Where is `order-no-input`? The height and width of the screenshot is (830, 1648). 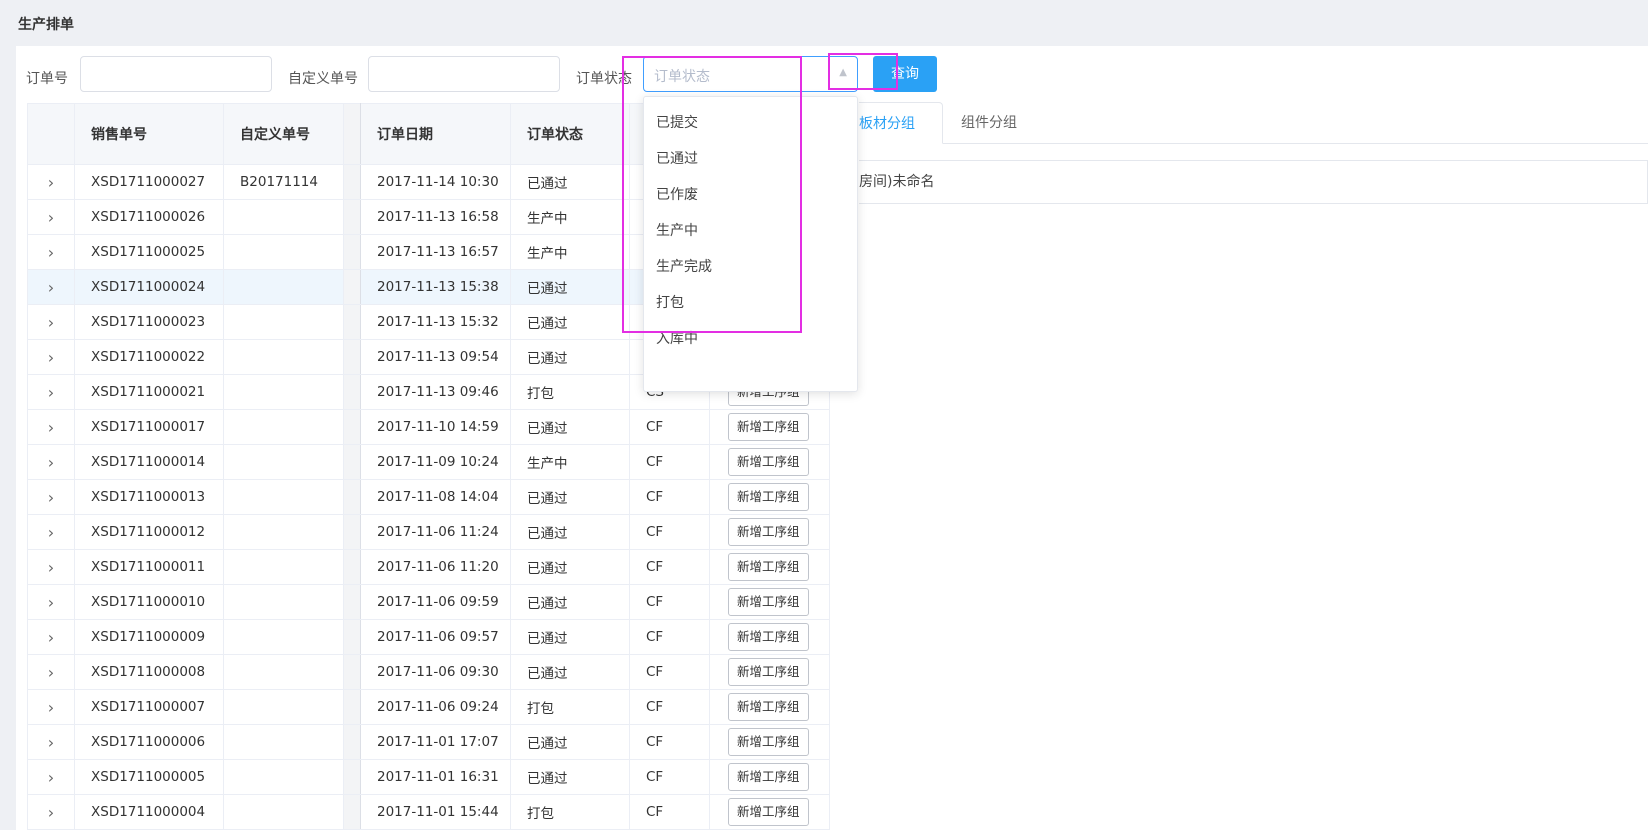
order-no-input is located at coordinates (176, 74).